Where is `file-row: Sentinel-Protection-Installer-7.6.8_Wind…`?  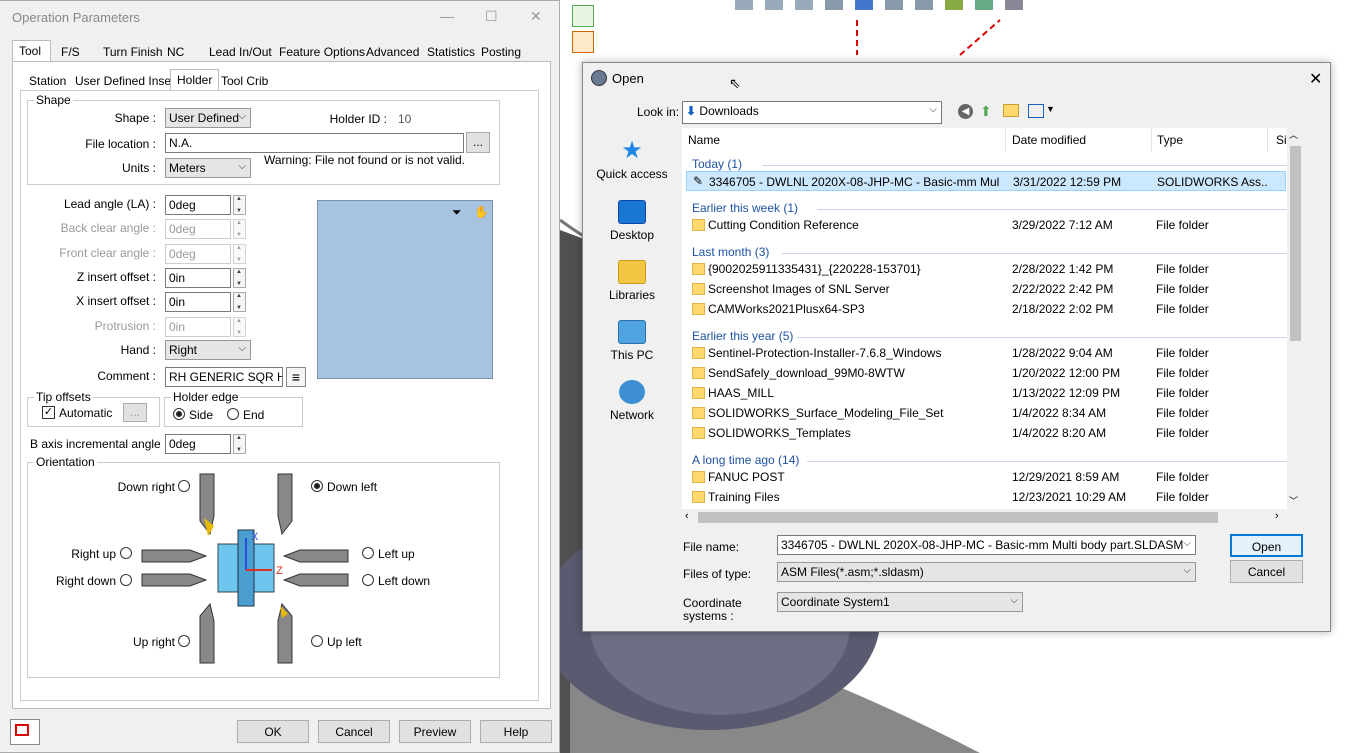
file-row: Sentinel-Protection-Installer-7.6.8_Wind… is located at coordinates (986, 353).